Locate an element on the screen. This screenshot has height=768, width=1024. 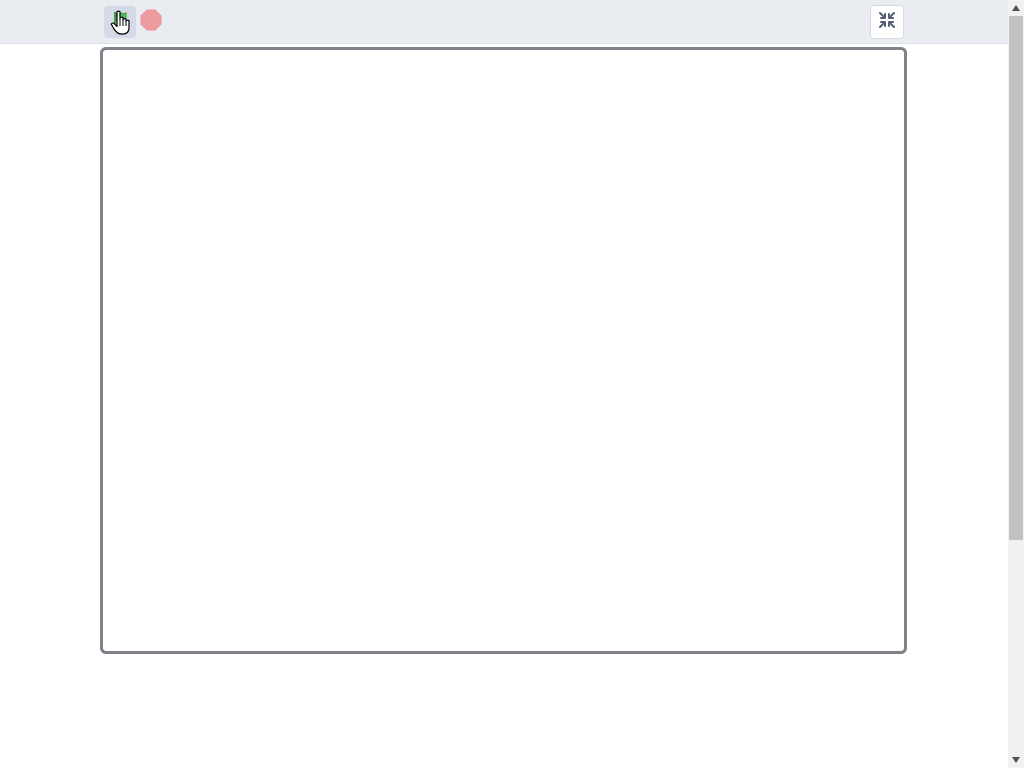
green-flag-button is located at coordinates (120, 22).